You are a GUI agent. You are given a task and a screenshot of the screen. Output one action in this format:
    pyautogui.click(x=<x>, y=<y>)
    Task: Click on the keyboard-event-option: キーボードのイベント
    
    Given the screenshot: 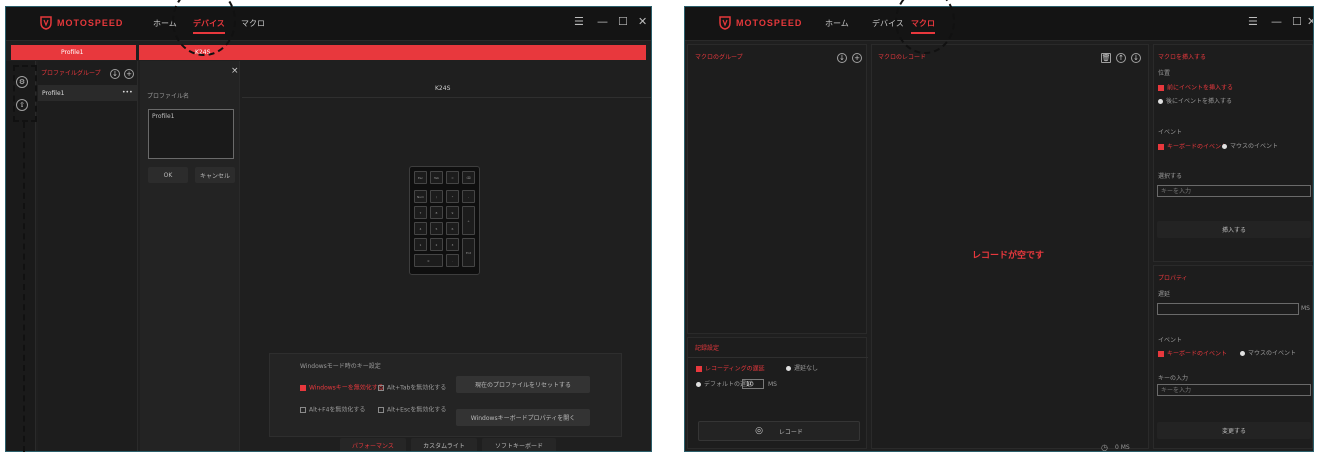 What is the action you would take?
    pyautogui.click(x=1192, y=147)
    